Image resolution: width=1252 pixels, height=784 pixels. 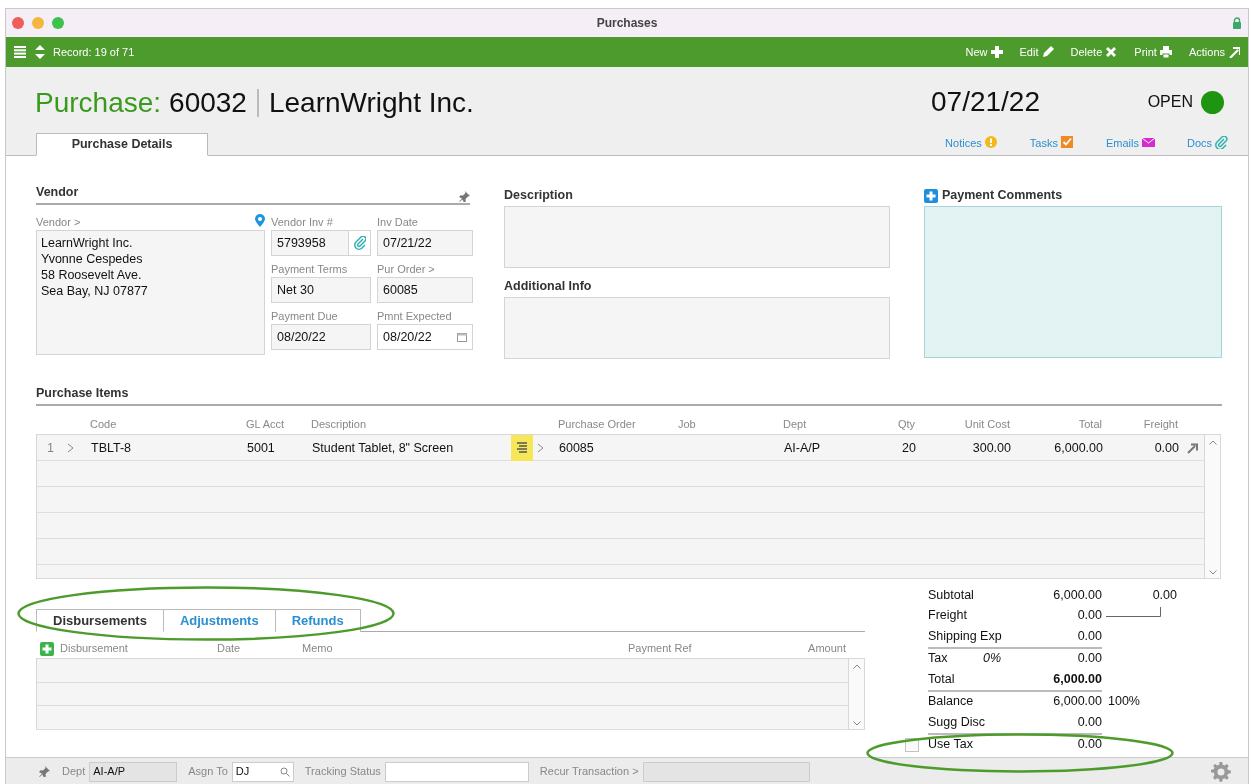 I want to click on input-field, so click(x=456, y=771).